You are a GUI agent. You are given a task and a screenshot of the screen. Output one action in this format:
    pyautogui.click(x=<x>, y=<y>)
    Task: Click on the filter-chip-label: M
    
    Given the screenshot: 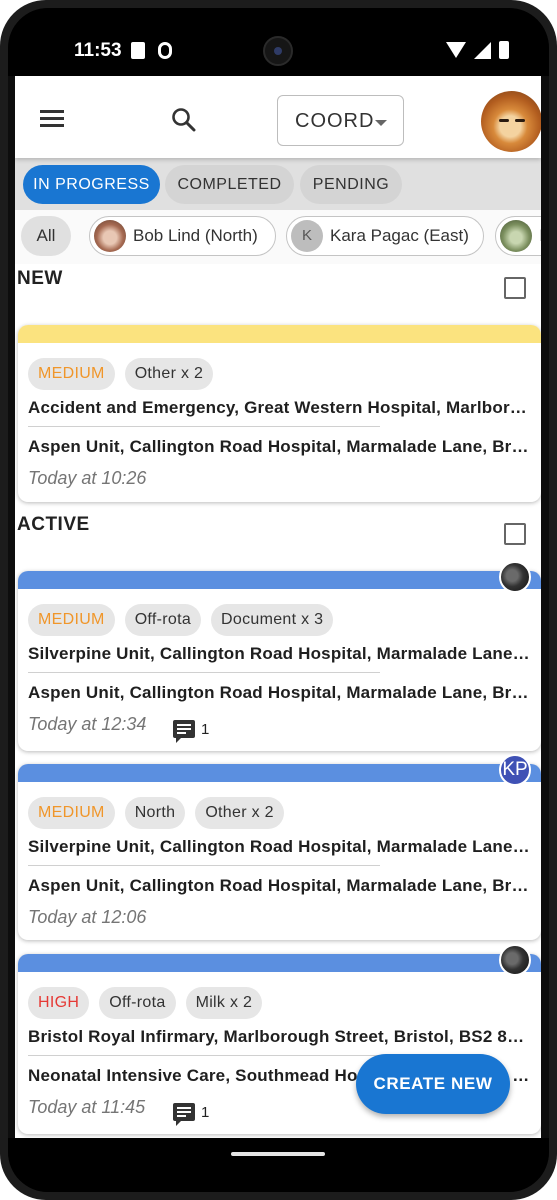 What is the action you would take?
    pyautogui.click(x=540, y=236)
    